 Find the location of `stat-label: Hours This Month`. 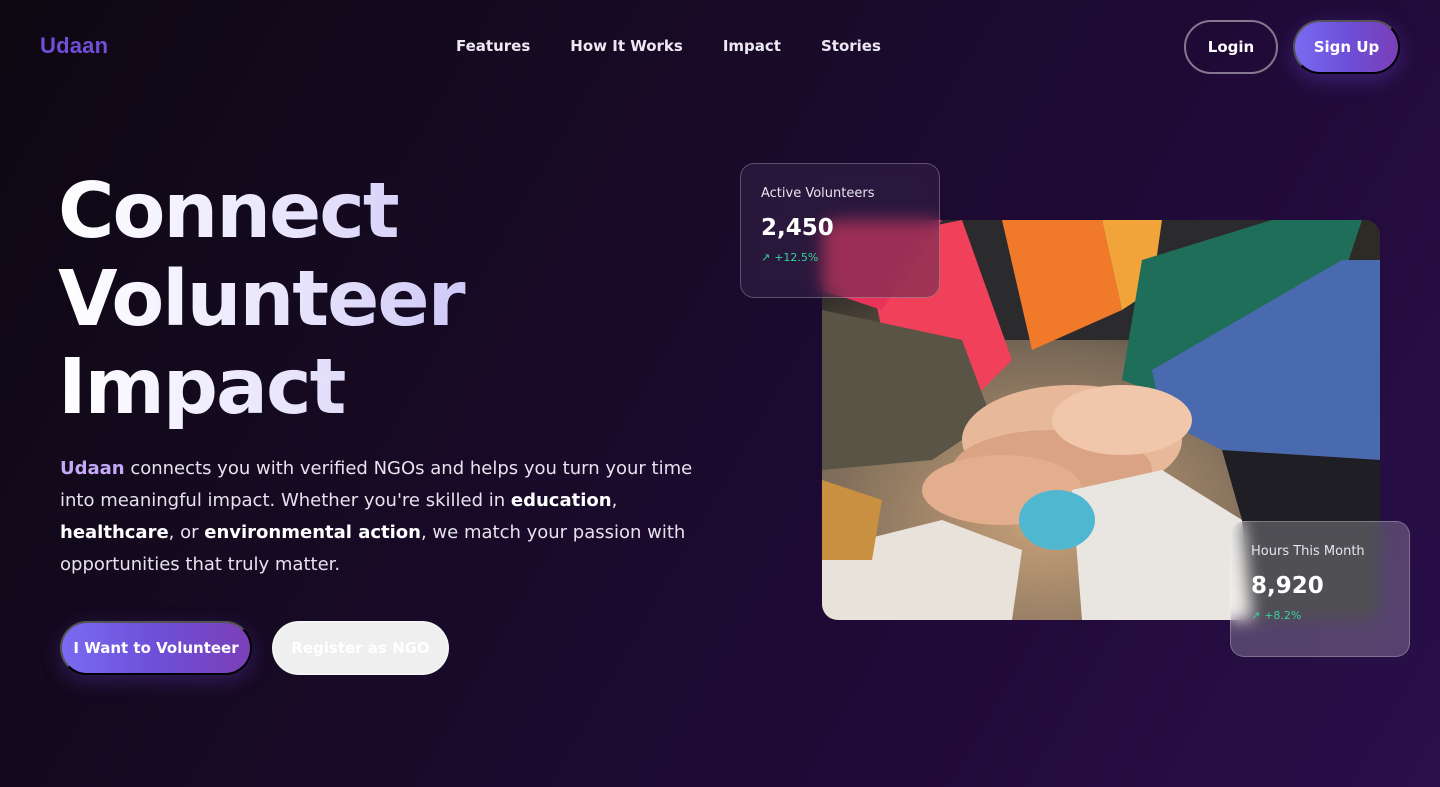

stat-label: Hours This Month is located at coordinates (1308, 551).